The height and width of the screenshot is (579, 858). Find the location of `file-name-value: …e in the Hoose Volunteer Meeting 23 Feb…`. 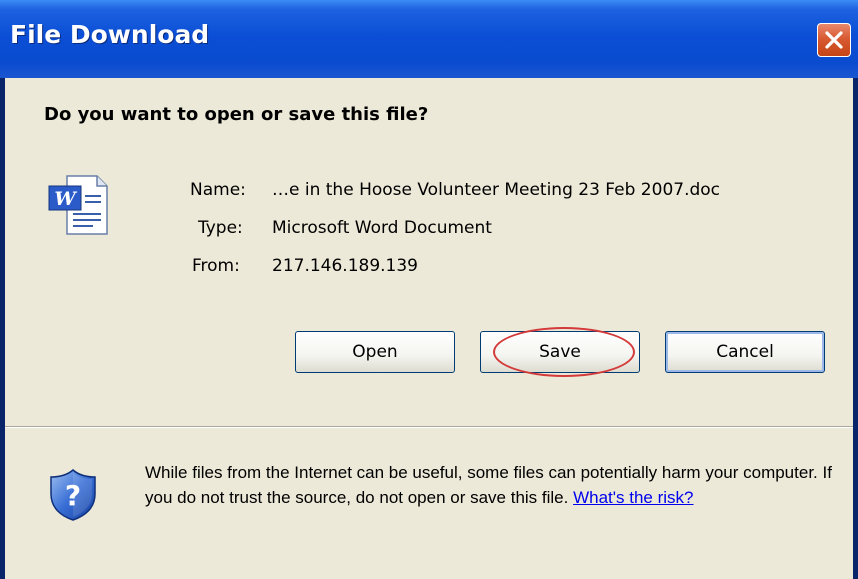

file-name-value: …e in the Hoose Volunteer Meeting 23 Feb… is located at coordinates (496, 190).